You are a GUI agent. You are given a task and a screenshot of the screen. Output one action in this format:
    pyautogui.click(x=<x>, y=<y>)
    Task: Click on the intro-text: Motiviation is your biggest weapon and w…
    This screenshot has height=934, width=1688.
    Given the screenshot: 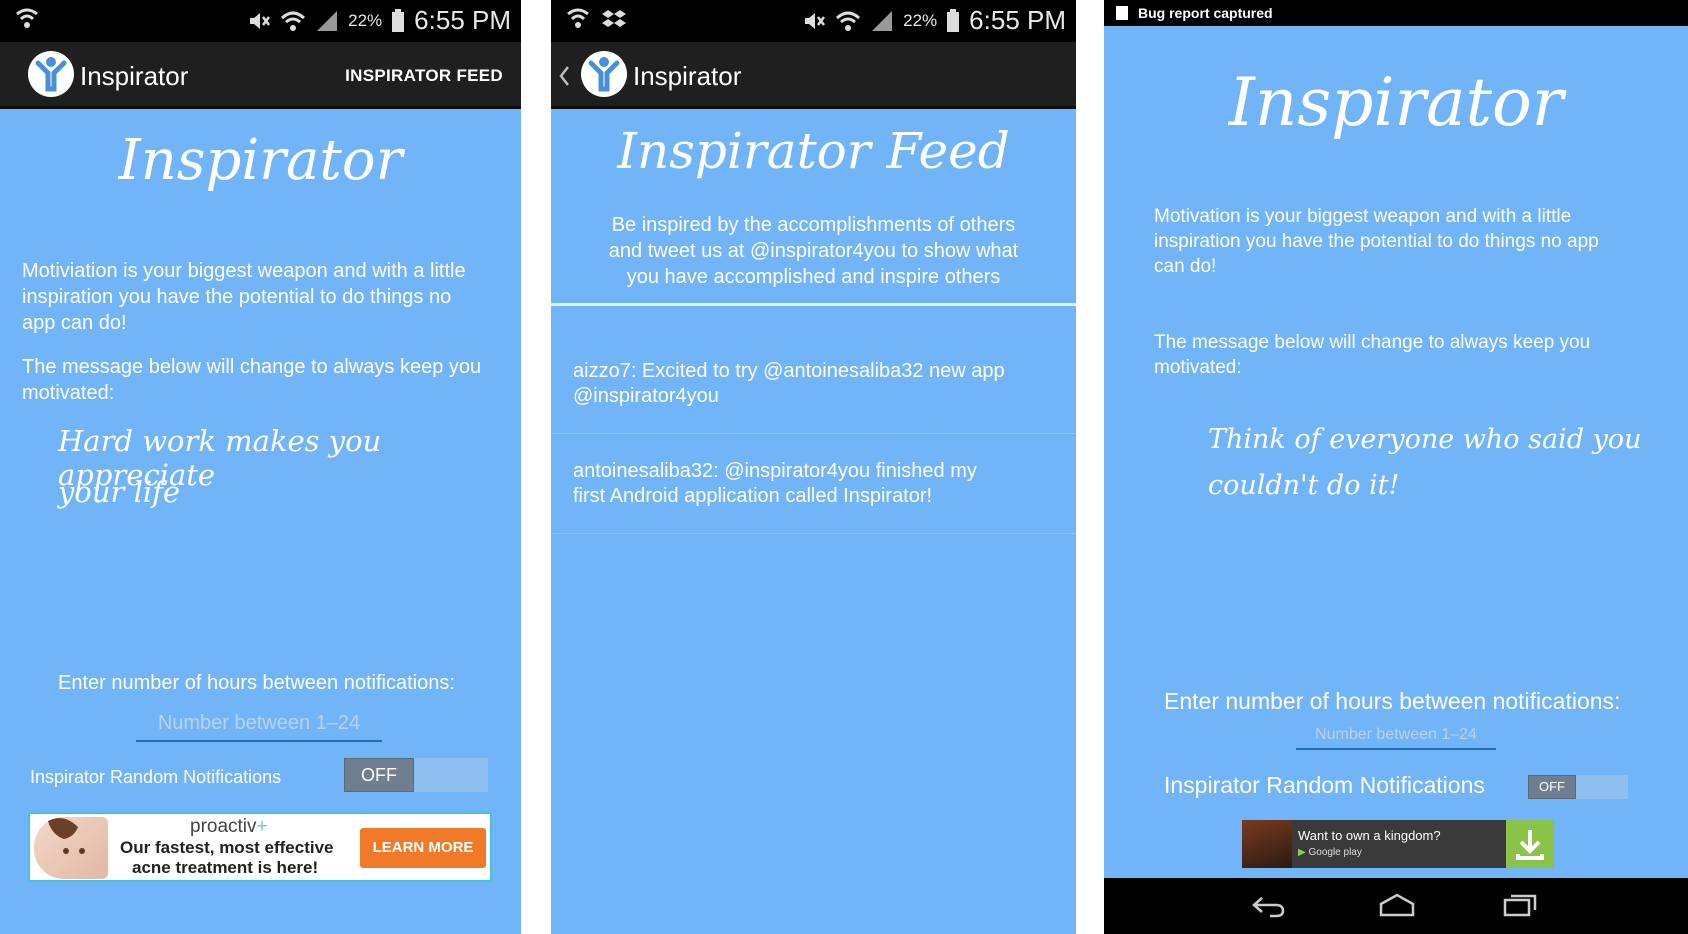 What is the action you would take?
    pyautogui.click(x=244, y=297)
    